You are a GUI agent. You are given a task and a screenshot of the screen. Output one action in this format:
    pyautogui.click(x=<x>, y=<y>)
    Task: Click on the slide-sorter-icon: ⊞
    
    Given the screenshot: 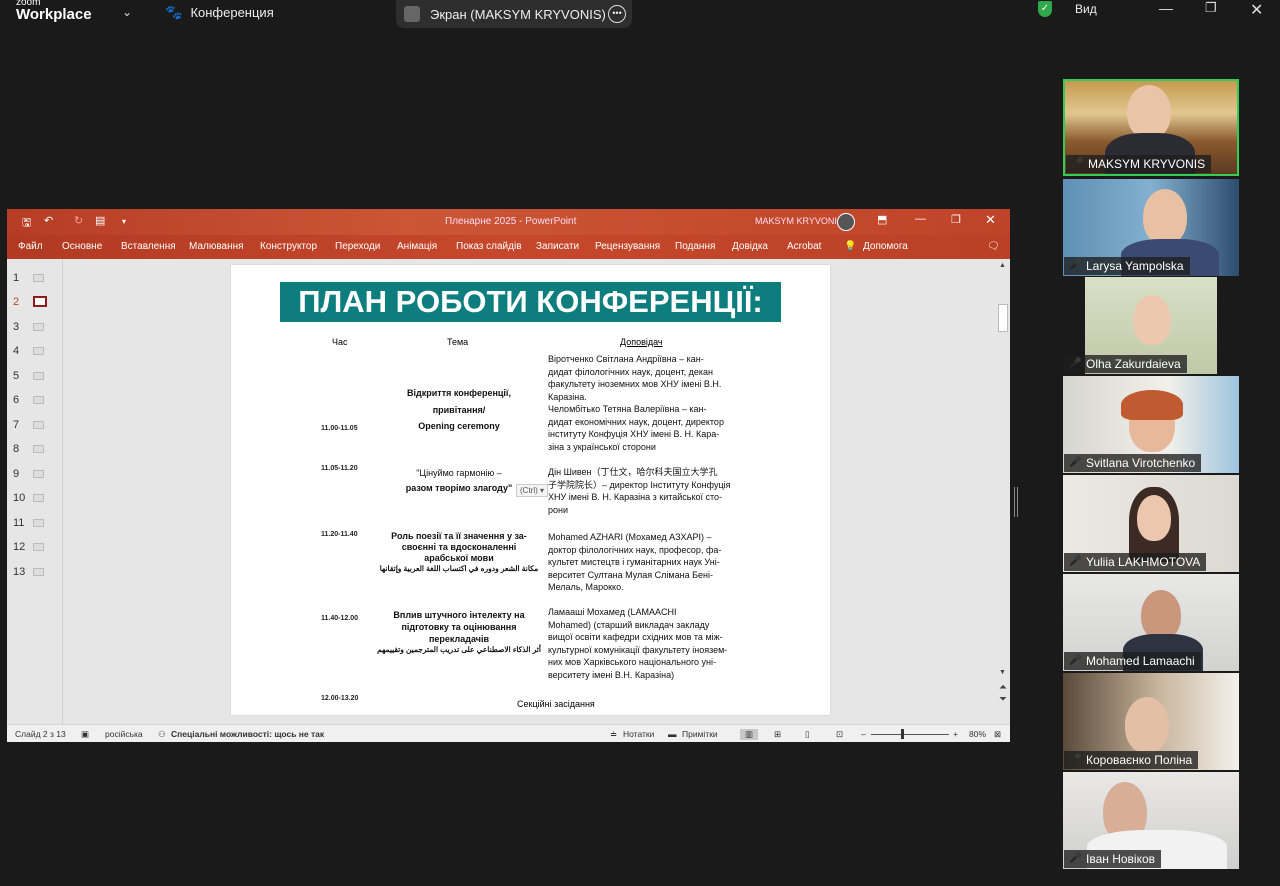 What is the action you would take?
    pyautogui.click(x=777, y=734)
    